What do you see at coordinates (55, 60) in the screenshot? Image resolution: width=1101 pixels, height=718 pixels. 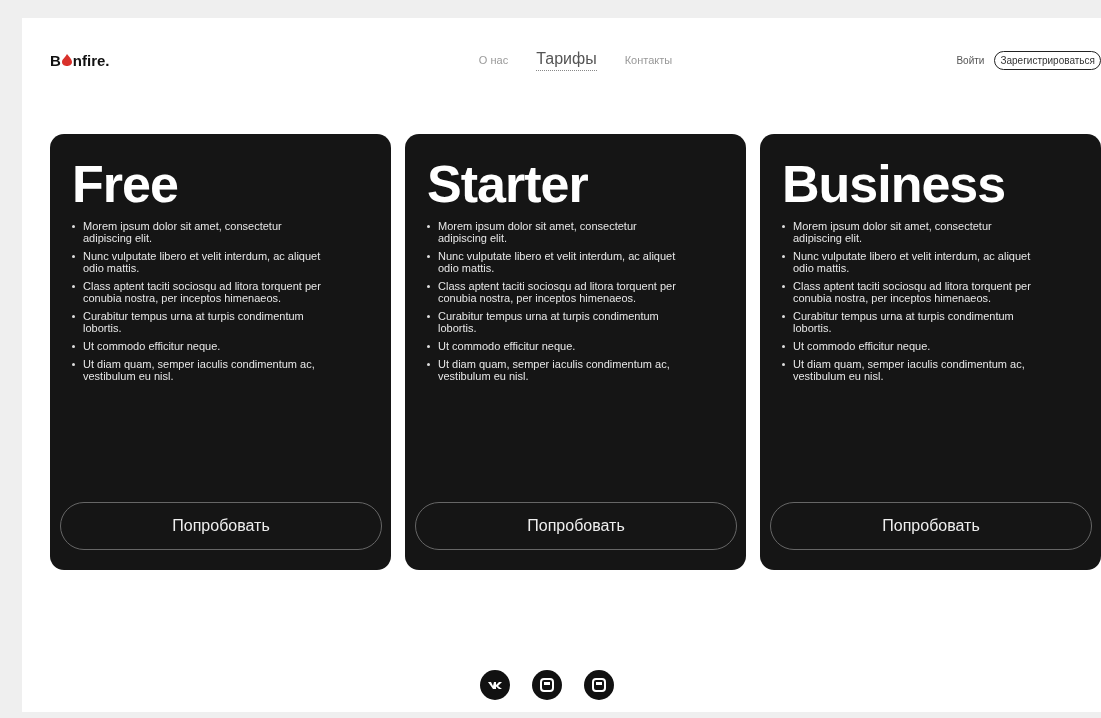 I see `logo-text: B` at bounding box center [55, 60].